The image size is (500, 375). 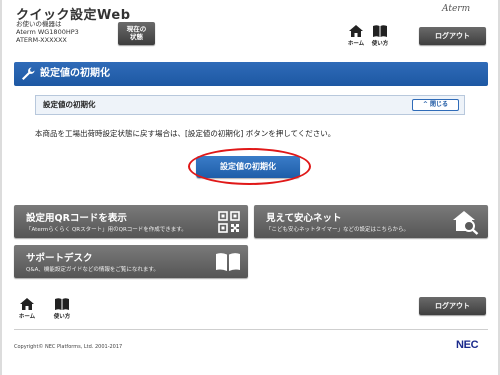 I want to click on device-info: お使いの機器は Aterm WG1800HP3 ATERM-XXXXXX, so click(x=47, y=32).